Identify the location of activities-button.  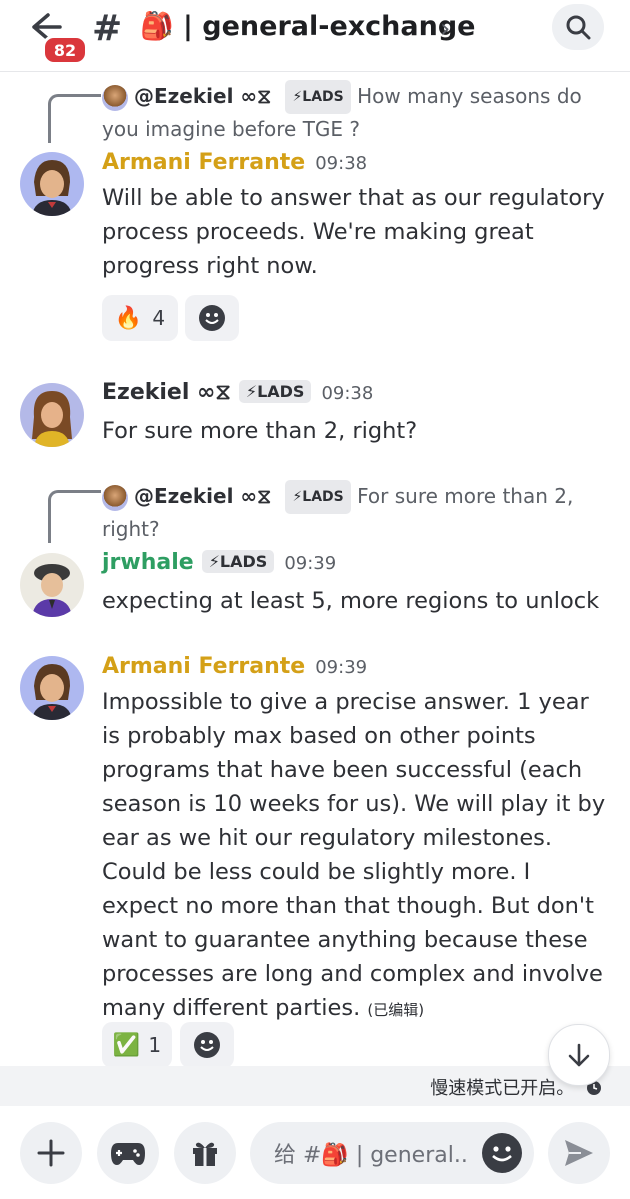
(128, 1153).